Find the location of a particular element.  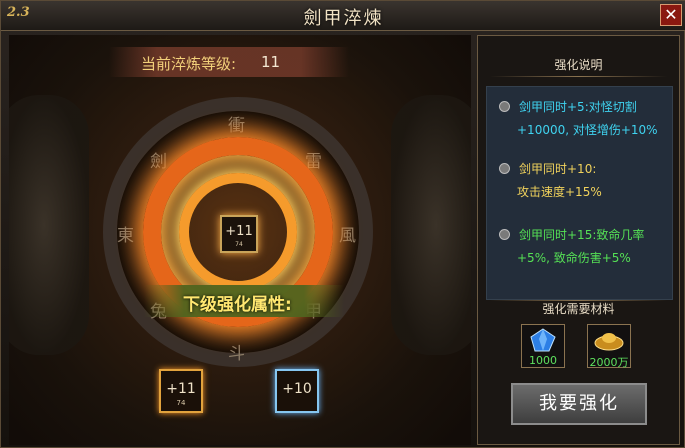

current-equipment-slot: +11 74 is located at coordinates (239, 234).